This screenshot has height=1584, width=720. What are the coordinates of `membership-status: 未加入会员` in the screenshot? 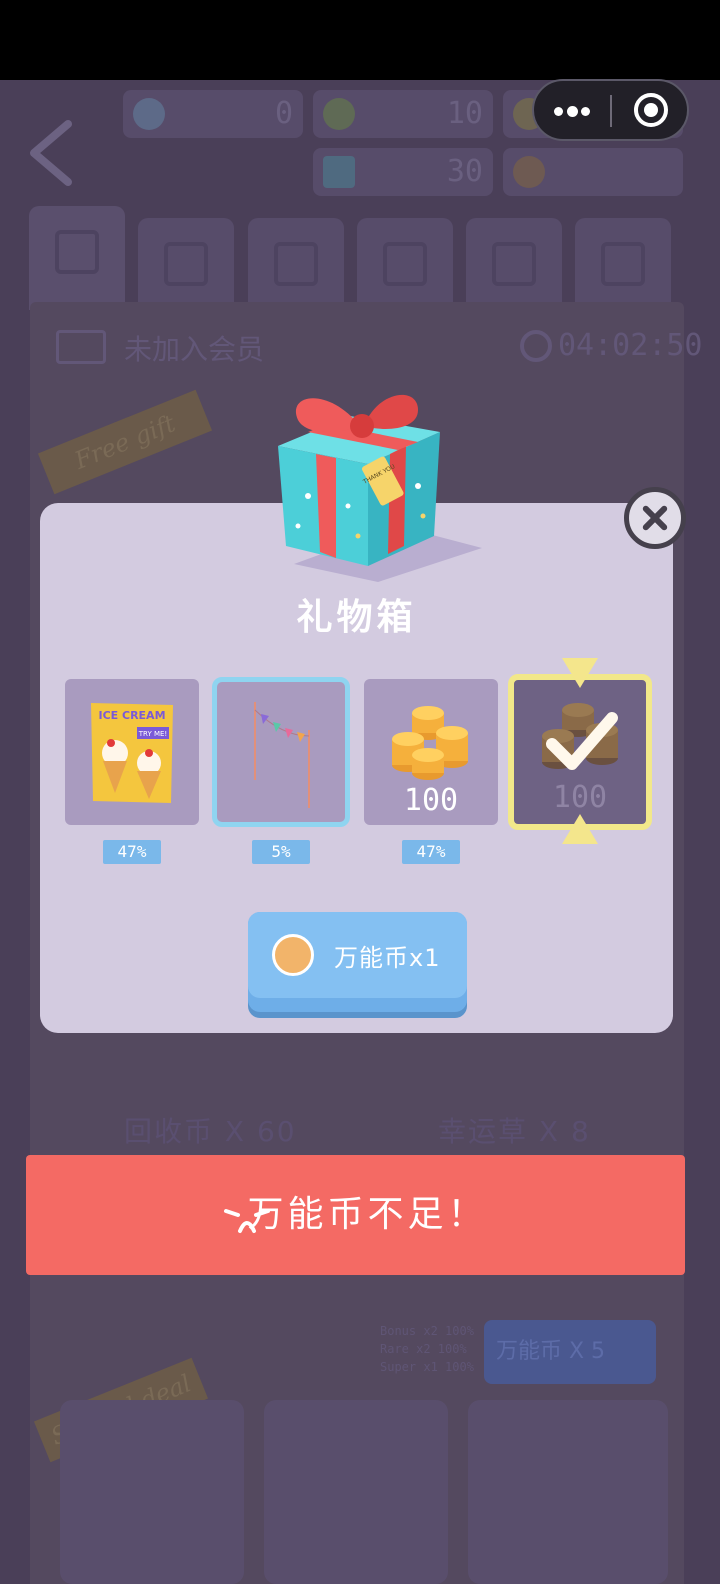 It's located at (194, 349).